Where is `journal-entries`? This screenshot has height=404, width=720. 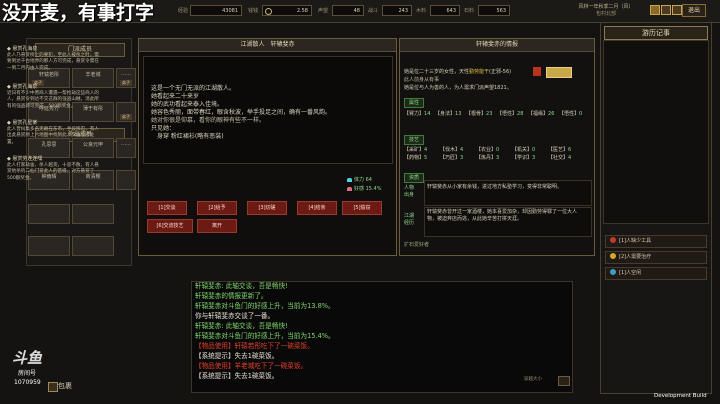 journal-entries is located at coordinates (656, 132).